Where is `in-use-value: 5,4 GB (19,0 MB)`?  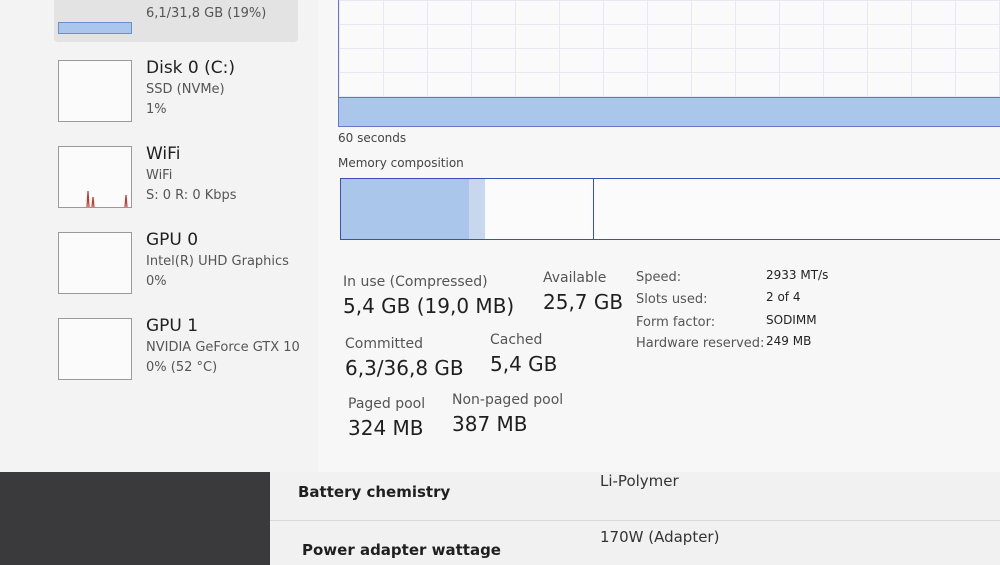
in-use-value: 5,4 GB (19,0 MB) is located at coordinates (429, 306).